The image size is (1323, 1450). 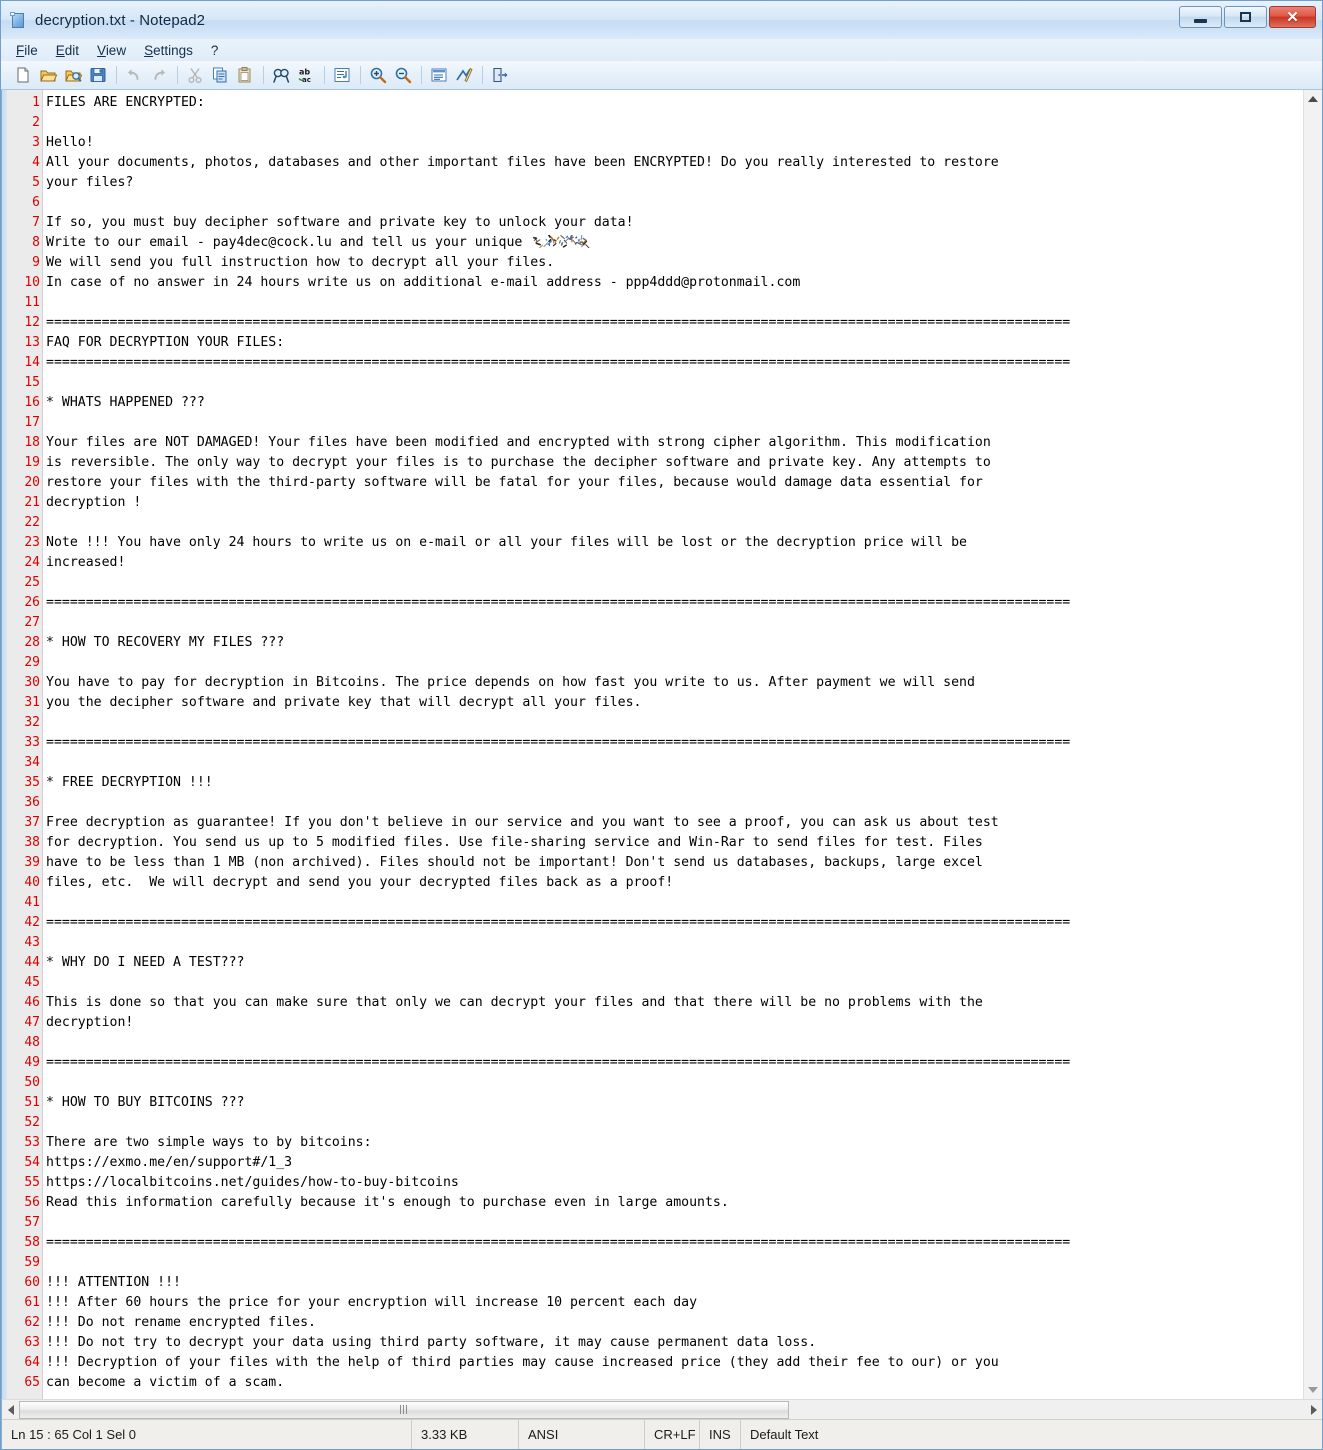 What do you see at coordinates (36, 102) in the screenshot?
I see `line-number: 1` at bounding box center [36, 102].